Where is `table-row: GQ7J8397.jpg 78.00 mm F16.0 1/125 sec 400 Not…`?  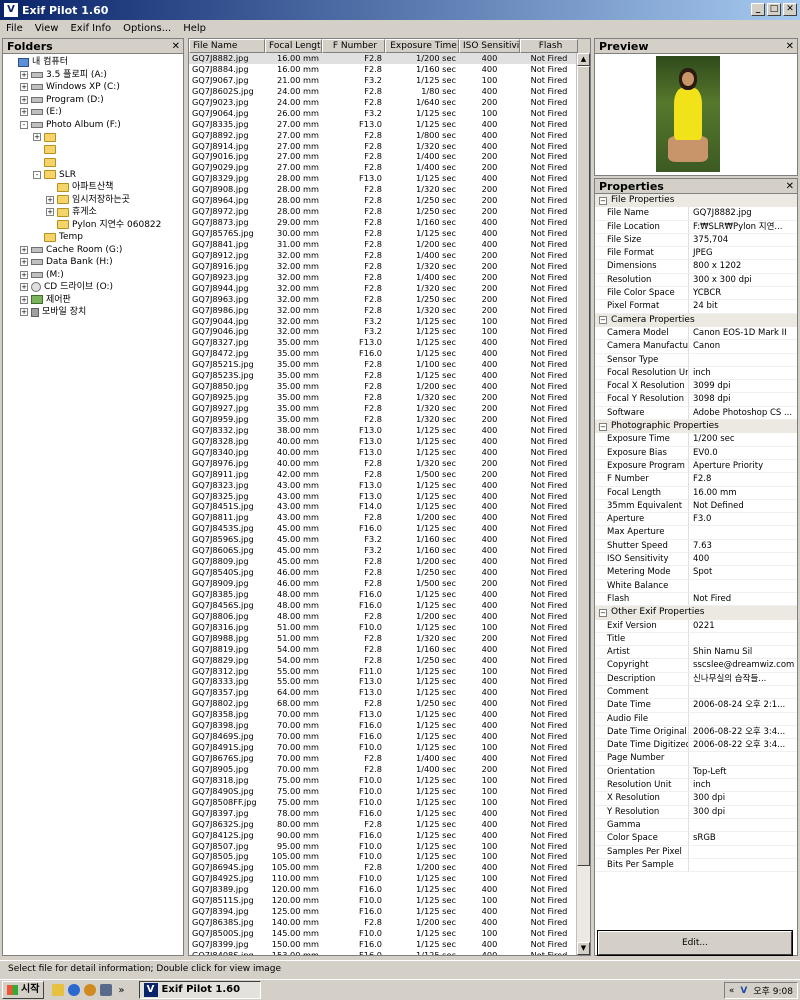 table-row: GQ7J8397.jpg 78.00 mm F16.0 1/125 sec 400 Not… is located at coordinates (383, 813).